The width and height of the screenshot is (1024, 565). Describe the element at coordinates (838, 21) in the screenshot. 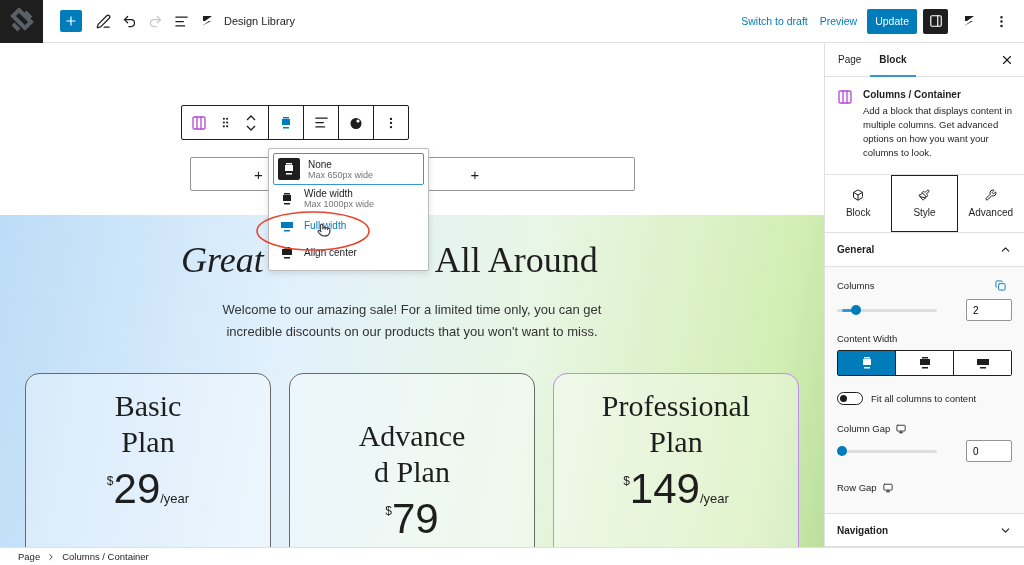

I see `header-link: Preview` at that location.